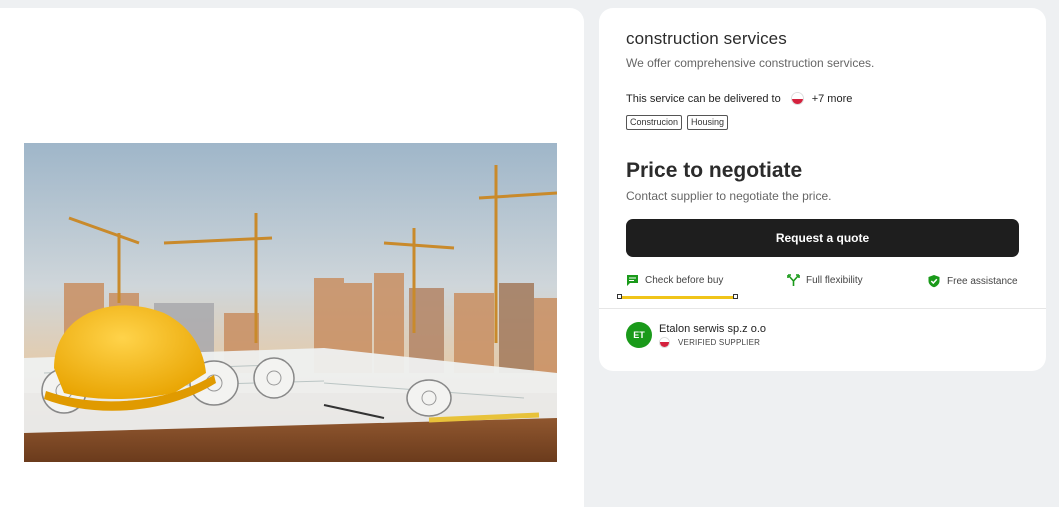  What do you see at coordinates (677, 296) in the screenshot?
I see `selection-highlight` at bounding box center [677, 296].